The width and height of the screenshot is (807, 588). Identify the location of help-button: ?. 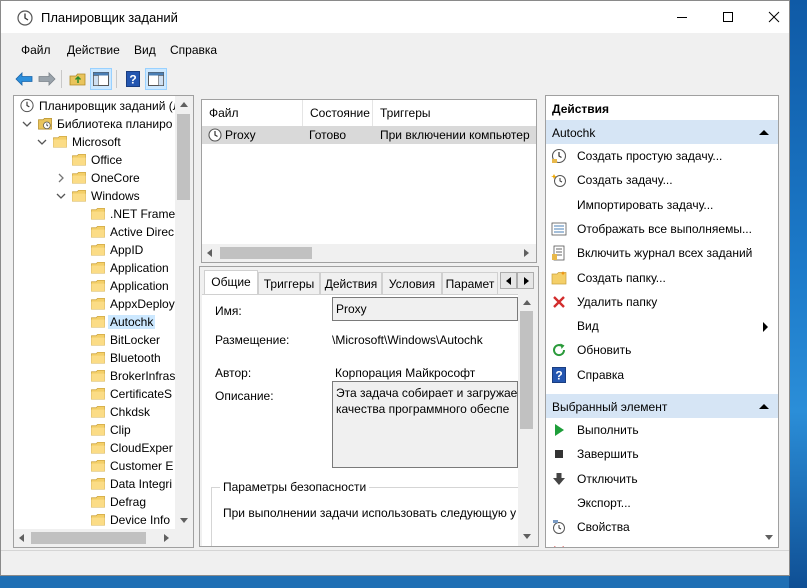
(133, 79).